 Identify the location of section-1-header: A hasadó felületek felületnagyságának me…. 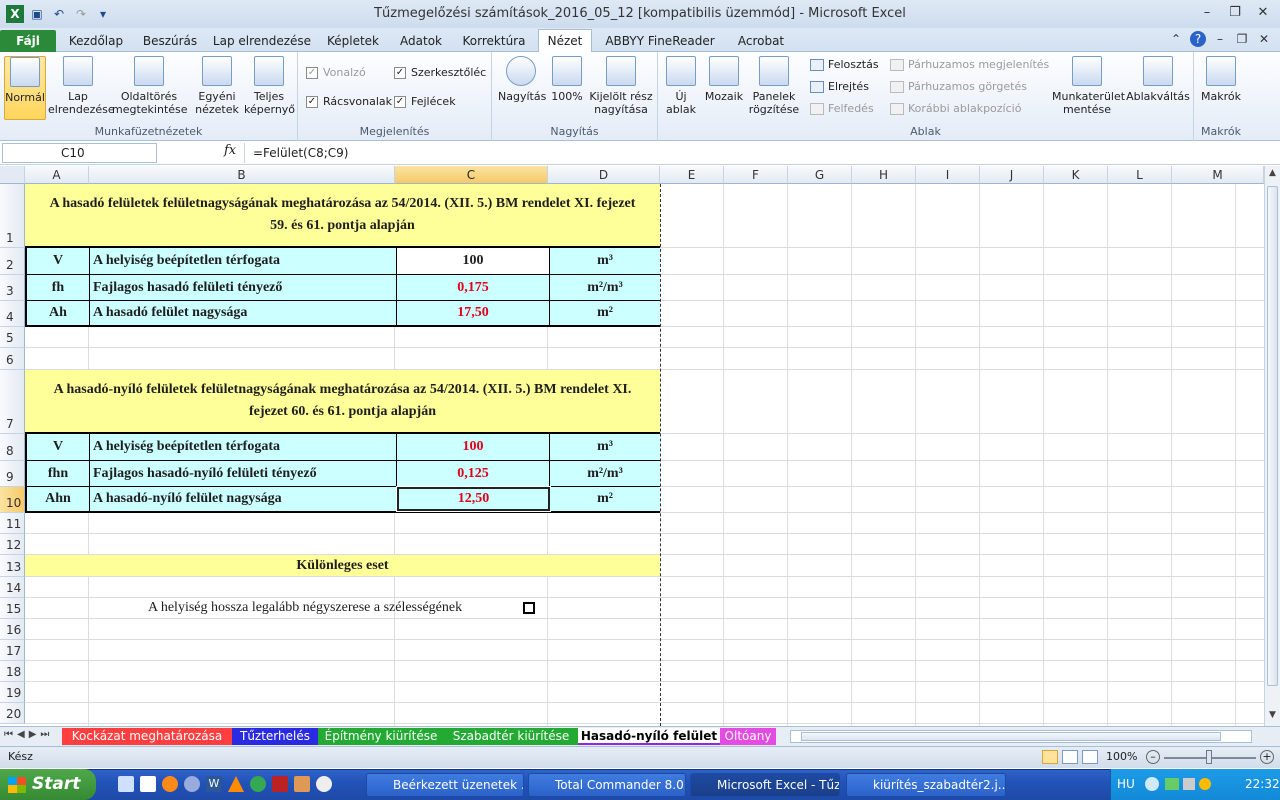
(342, 216).